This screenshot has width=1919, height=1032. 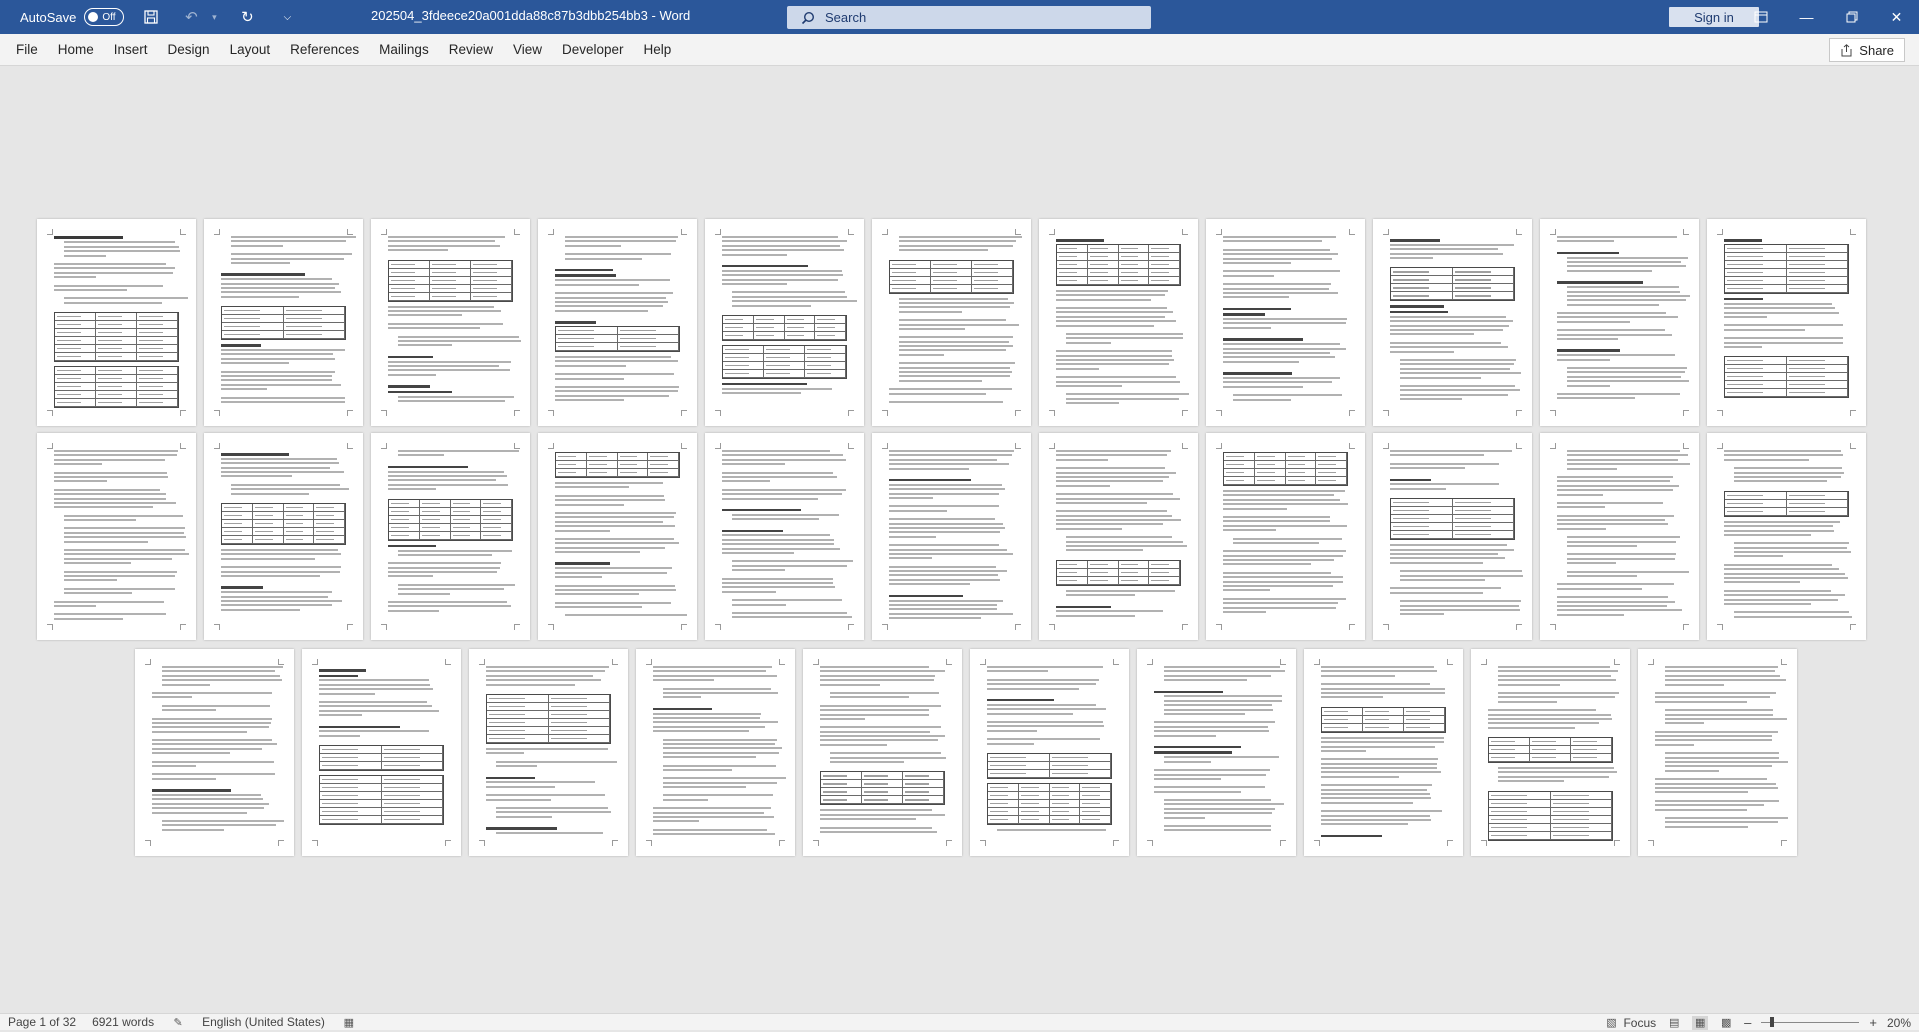 I want to click on zoom-slider, so click(x=1810, y=1022).